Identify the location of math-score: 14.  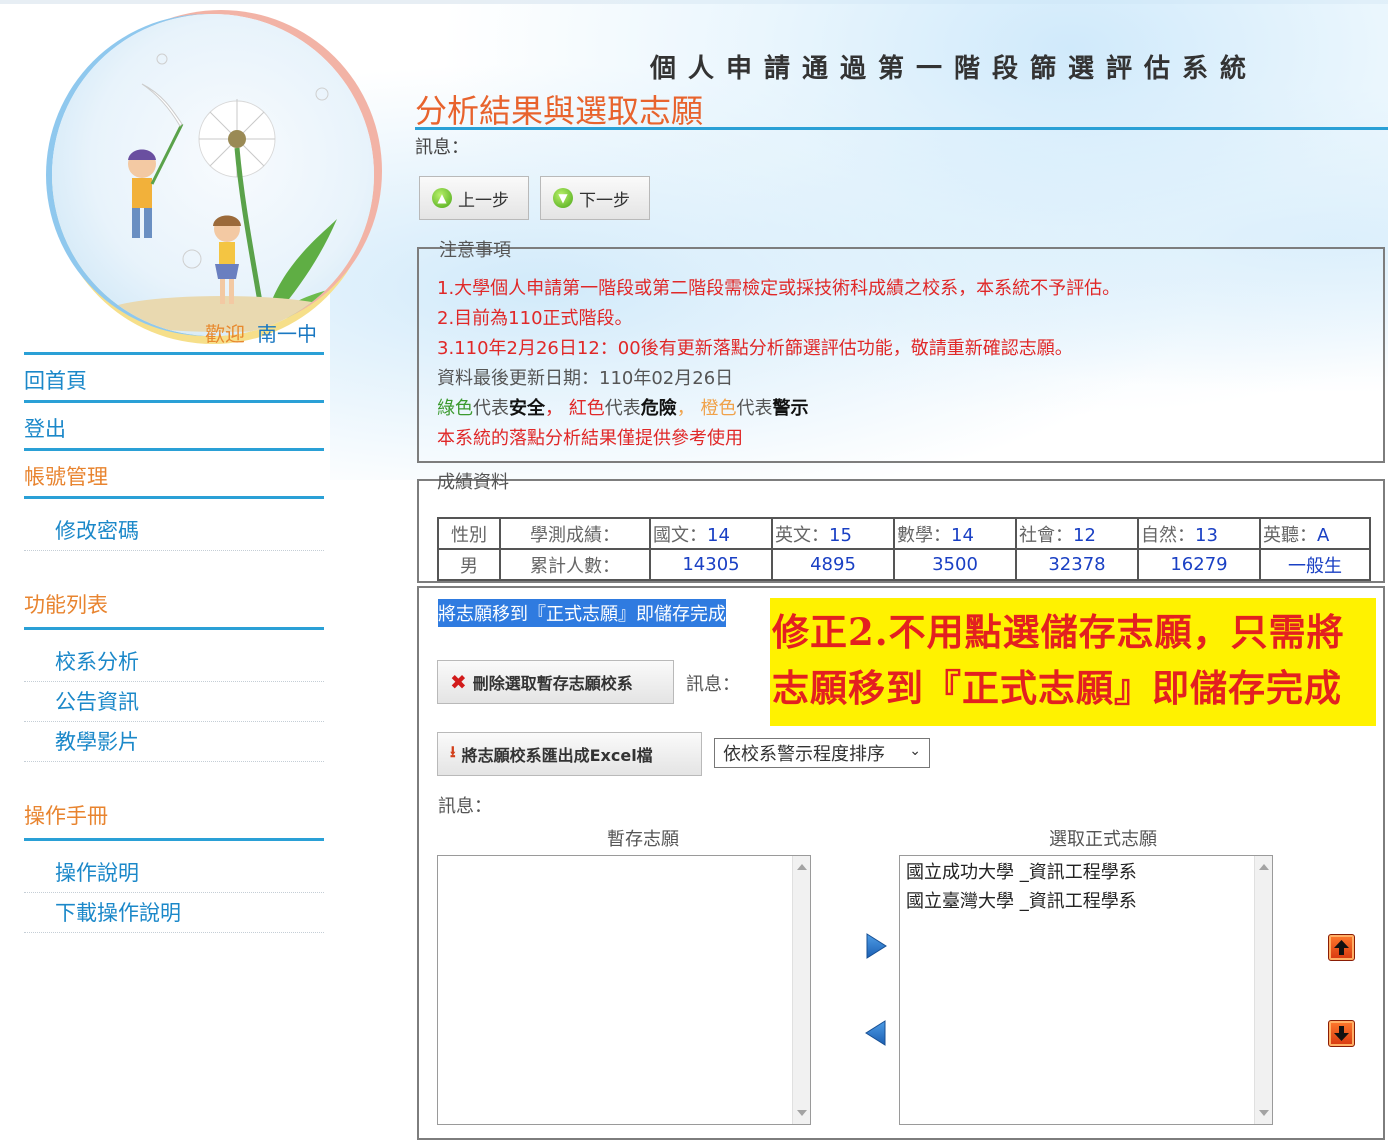
(962, 535).